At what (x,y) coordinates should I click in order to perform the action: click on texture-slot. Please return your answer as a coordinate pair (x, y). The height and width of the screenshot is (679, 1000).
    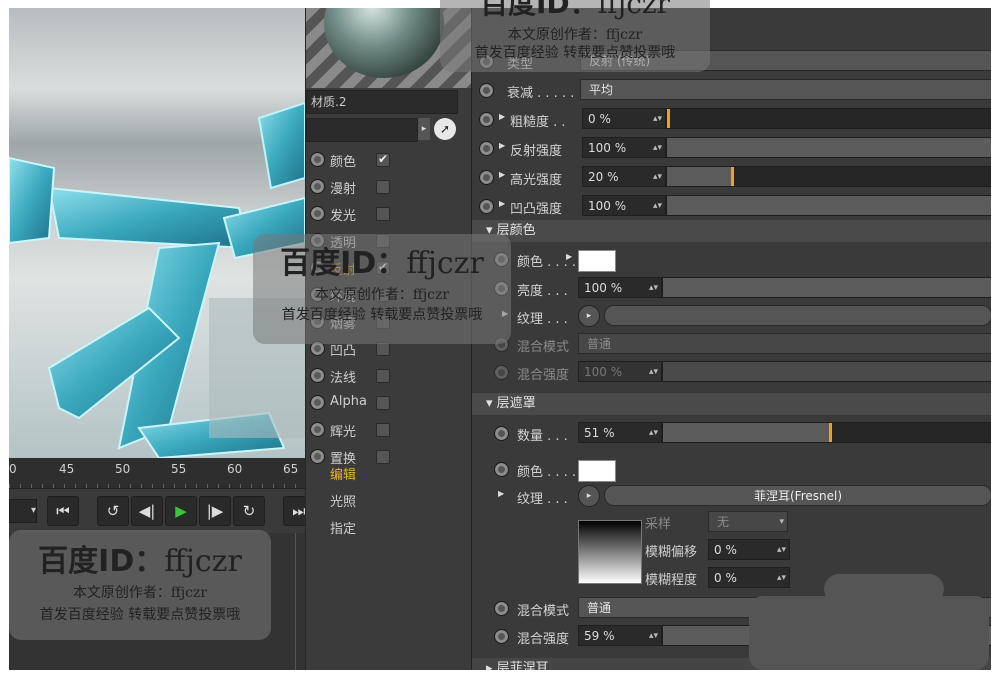
    Looking at the image, I should click on (797, 315).